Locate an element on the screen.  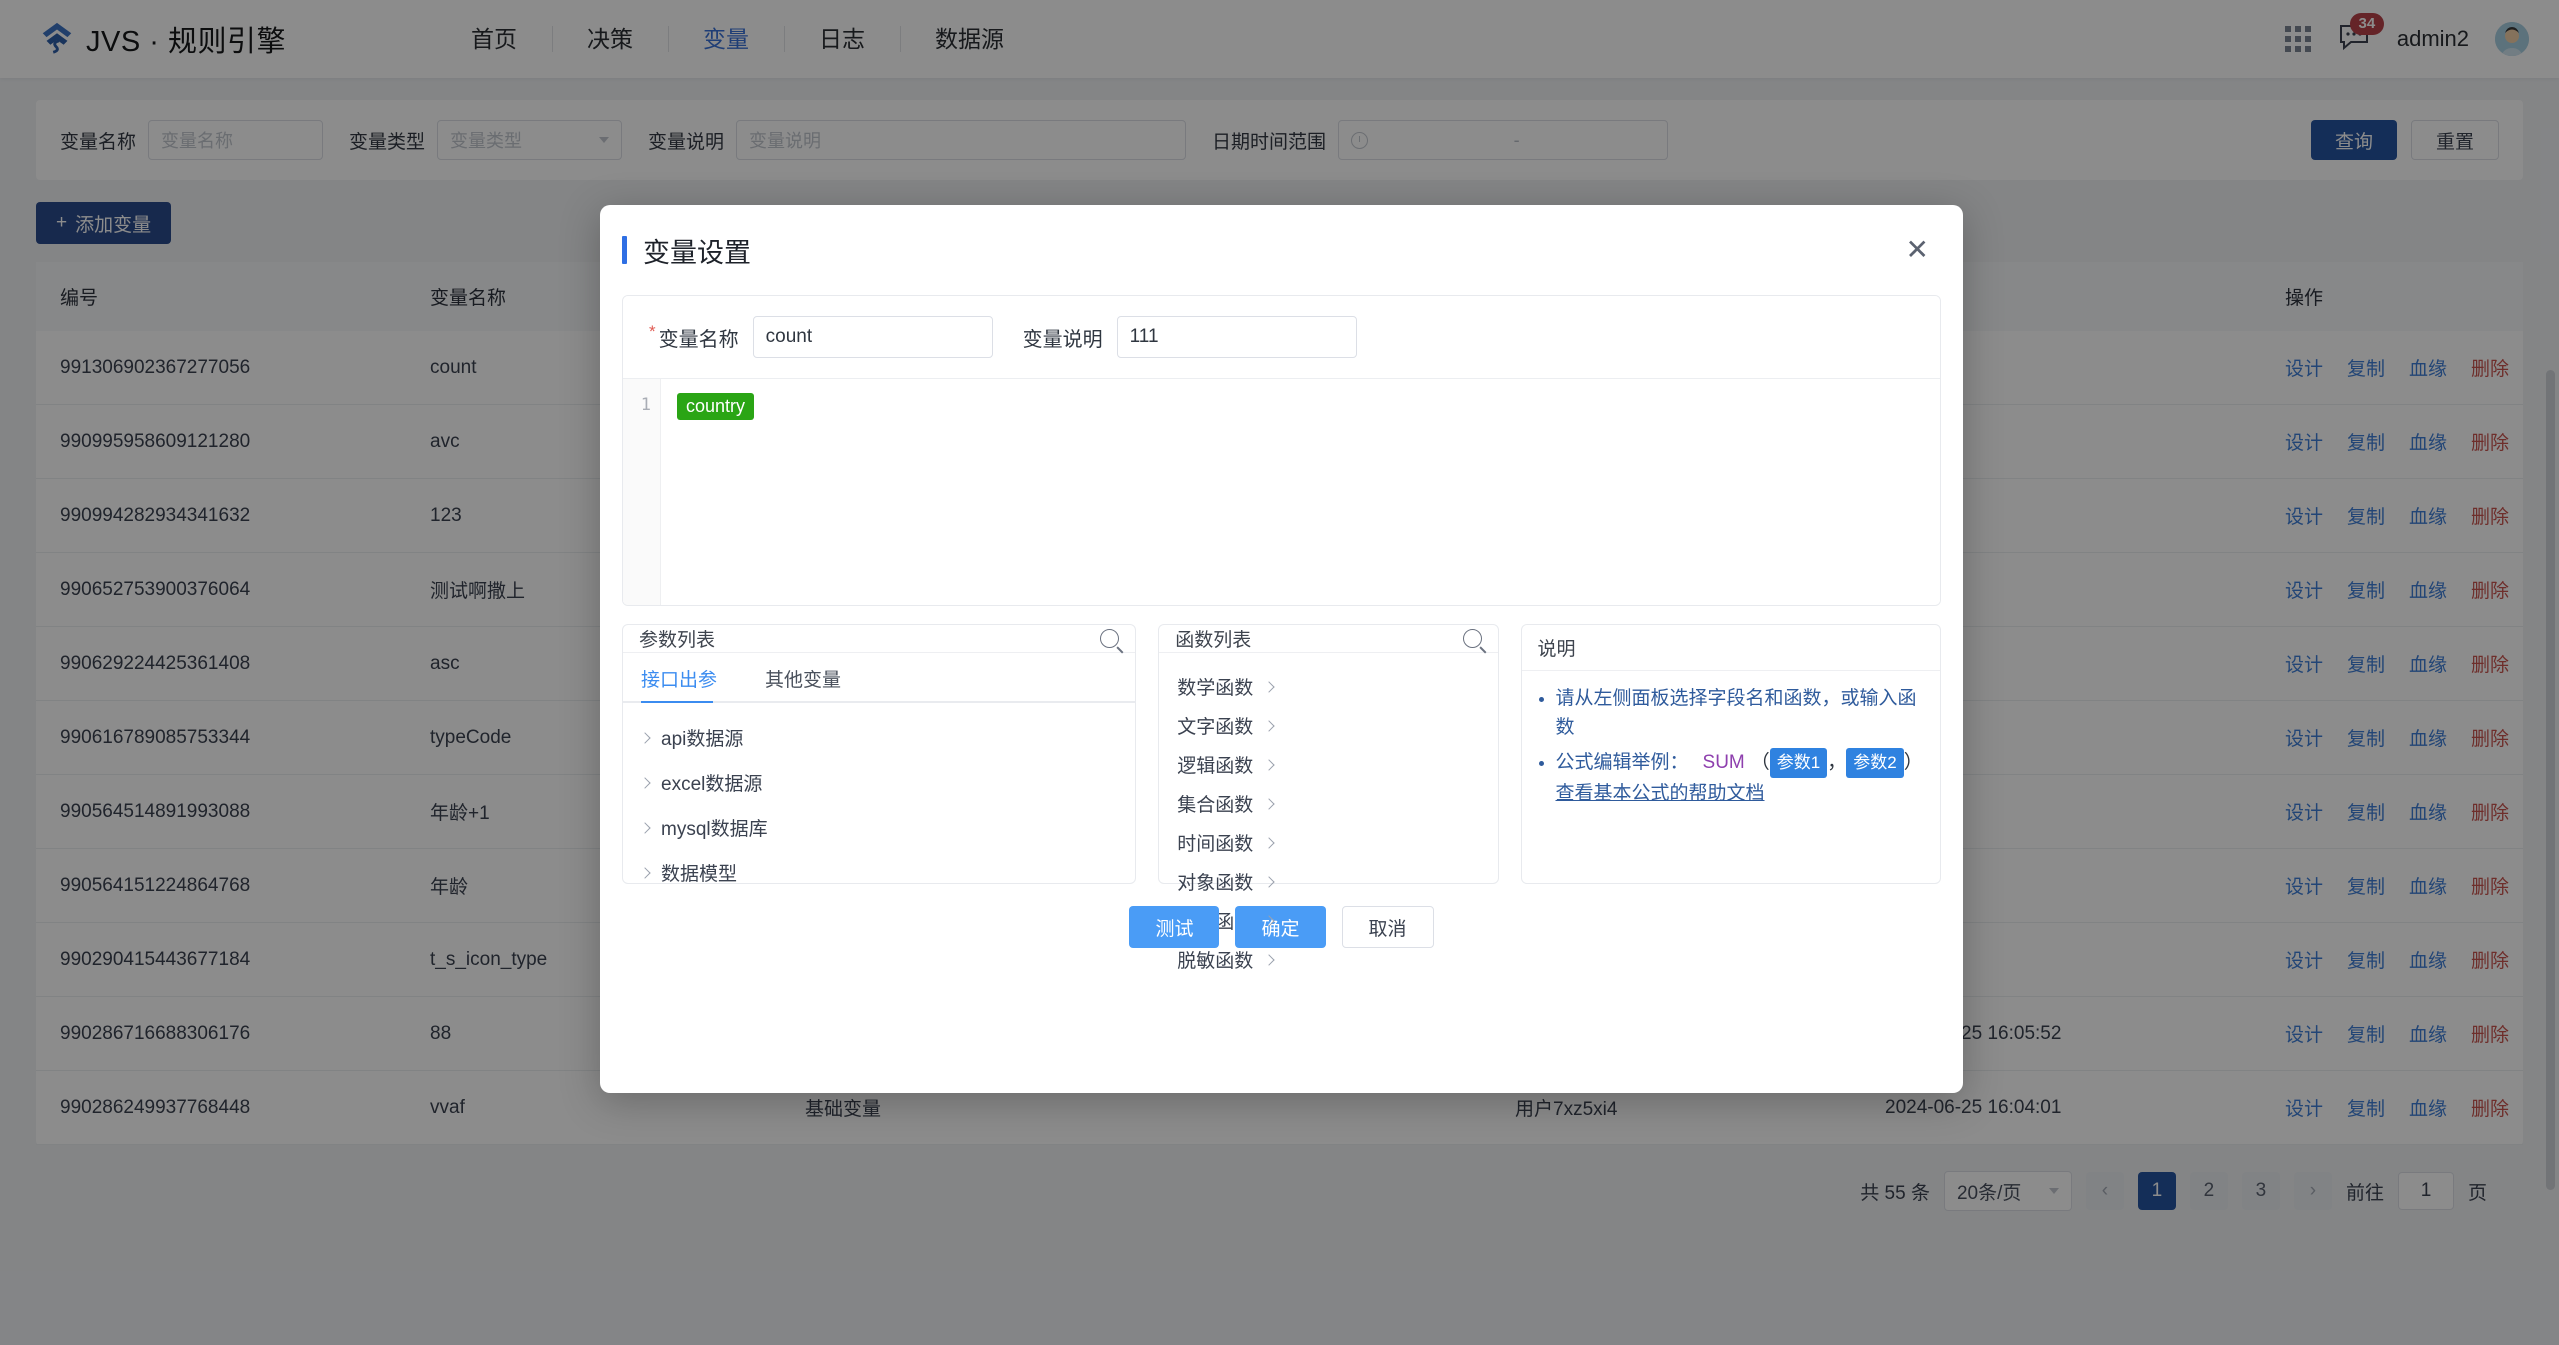
help-bullet-example: 公式编辑举例： SUM（参数1，参数2） 查看基本公式的帮助文档 is located at coordinates (1741, 778).